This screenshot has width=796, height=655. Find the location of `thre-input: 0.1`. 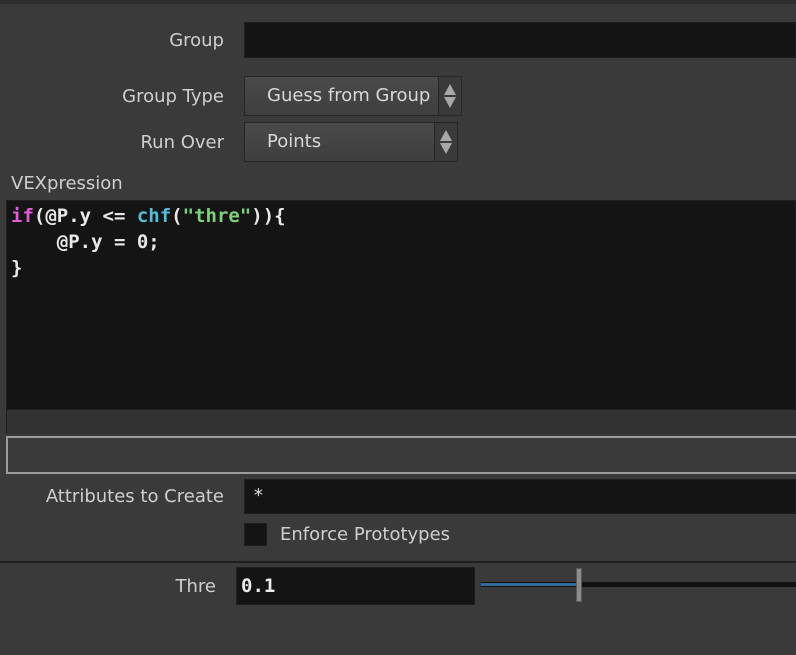

thre-input: 0.1 is located at coordinates (355, 586).